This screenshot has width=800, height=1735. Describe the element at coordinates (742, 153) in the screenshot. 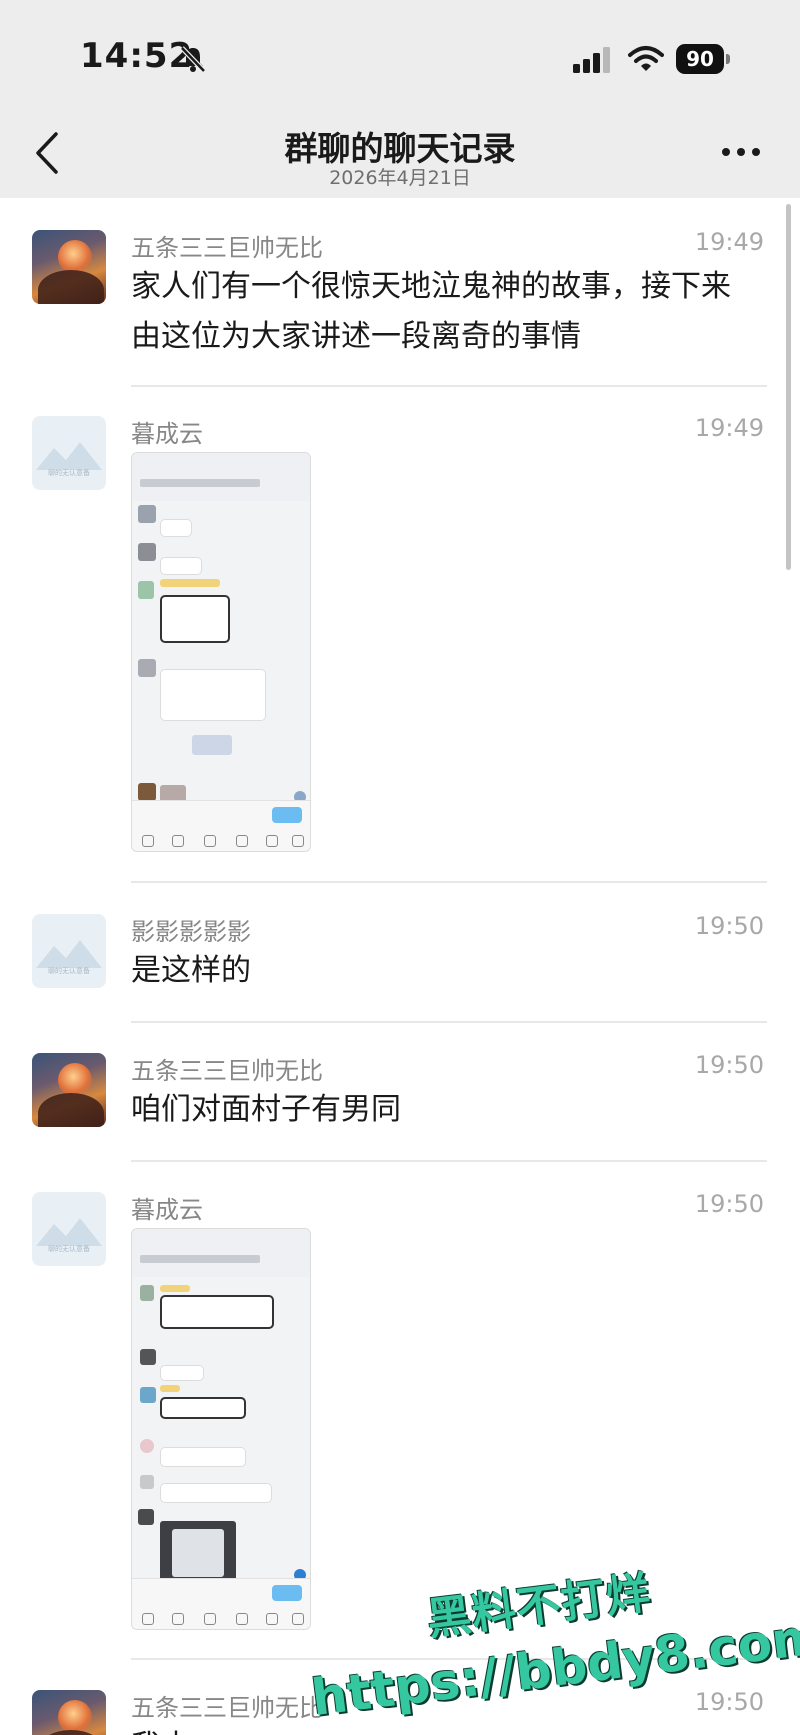

I see `more-options-icon` at that location.